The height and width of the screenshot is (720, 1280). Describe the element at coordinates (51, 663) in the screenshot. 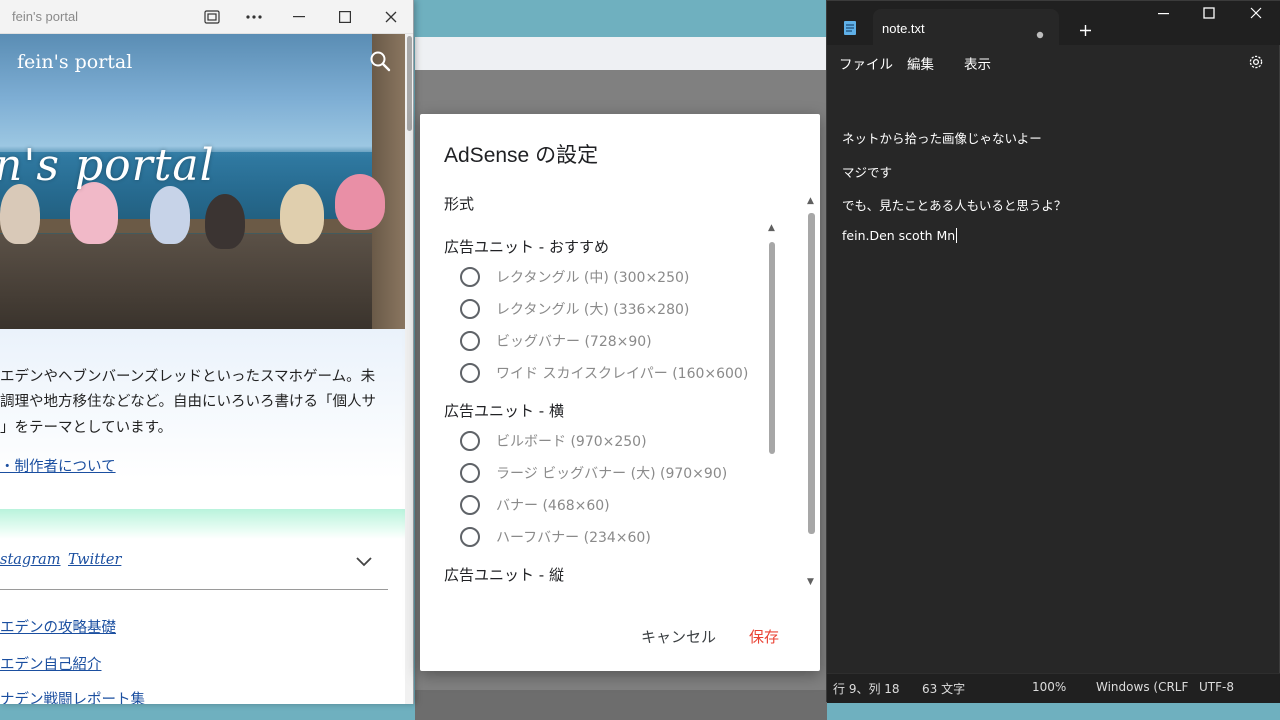

I see `menu-link: エデン自己紹介` at that location.